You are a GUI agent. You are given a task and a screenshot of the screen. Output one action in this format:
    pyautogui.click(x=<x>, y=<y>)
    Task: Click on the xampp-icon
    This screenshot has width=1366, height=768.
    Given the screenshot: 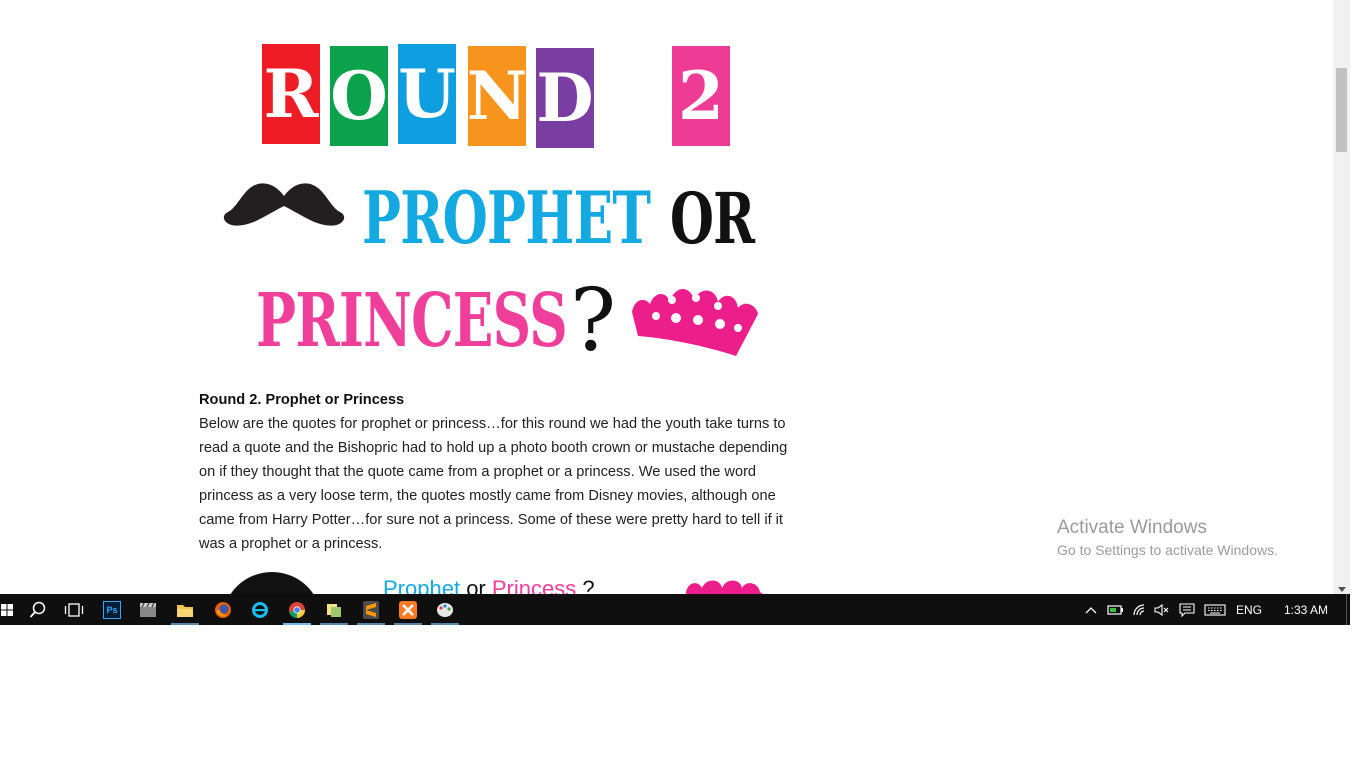 What is the action you would take?
    pyautogui.click(x=408, y=609)
    